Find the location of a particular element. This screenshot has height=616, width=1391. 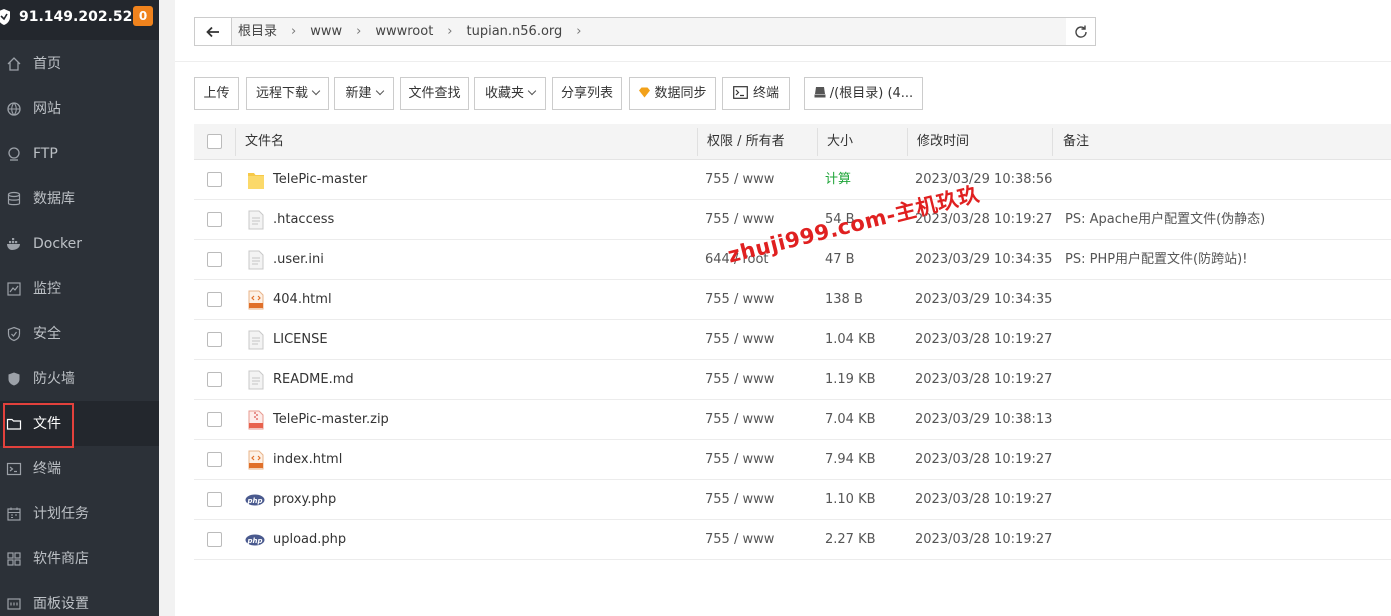

html-file-icon is located at coordinates (256, 460).